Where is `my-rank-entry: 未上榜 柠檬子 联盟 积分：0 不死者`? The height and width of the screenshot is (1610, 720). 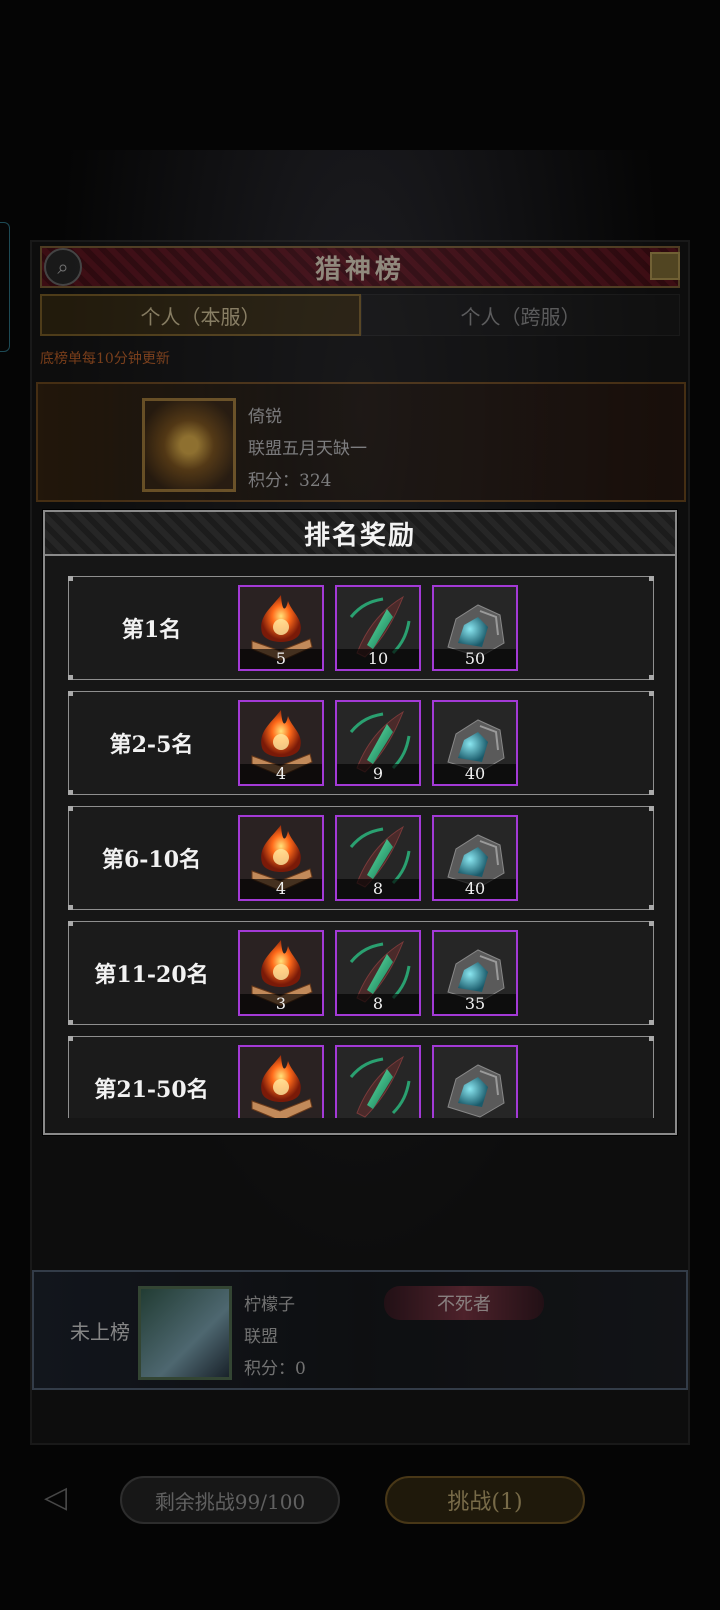 my-rank-entry: 未上榜 柠檬子 联盟 积分：0 不死者 is located at coordinates (360, 1330).